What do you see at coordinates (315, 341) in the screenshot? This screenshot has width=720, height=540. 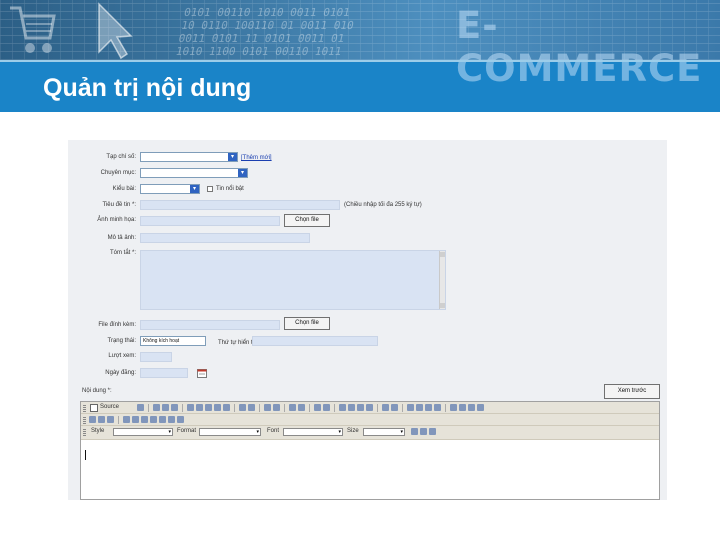 I see `order-input` at bounding box center [315, 341].